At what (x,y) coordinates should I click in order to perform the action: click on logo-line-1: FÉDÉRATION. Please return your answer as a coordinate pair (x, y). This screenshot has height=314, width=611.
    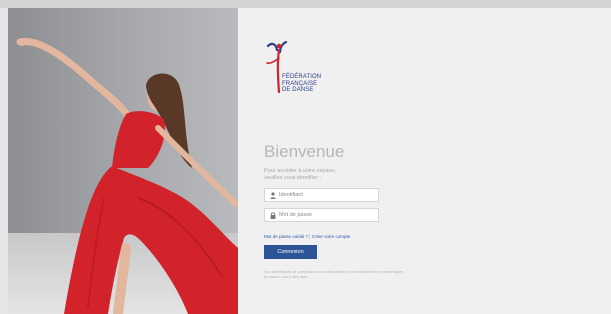
    Looking at the image, I should click on (302, 77).